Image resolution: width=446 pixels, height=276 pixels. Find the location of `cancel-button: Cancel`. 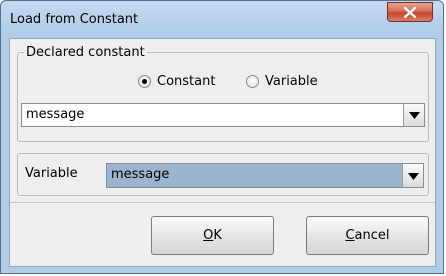

cancel-button: Cancel is located at coordinates (367, 235).